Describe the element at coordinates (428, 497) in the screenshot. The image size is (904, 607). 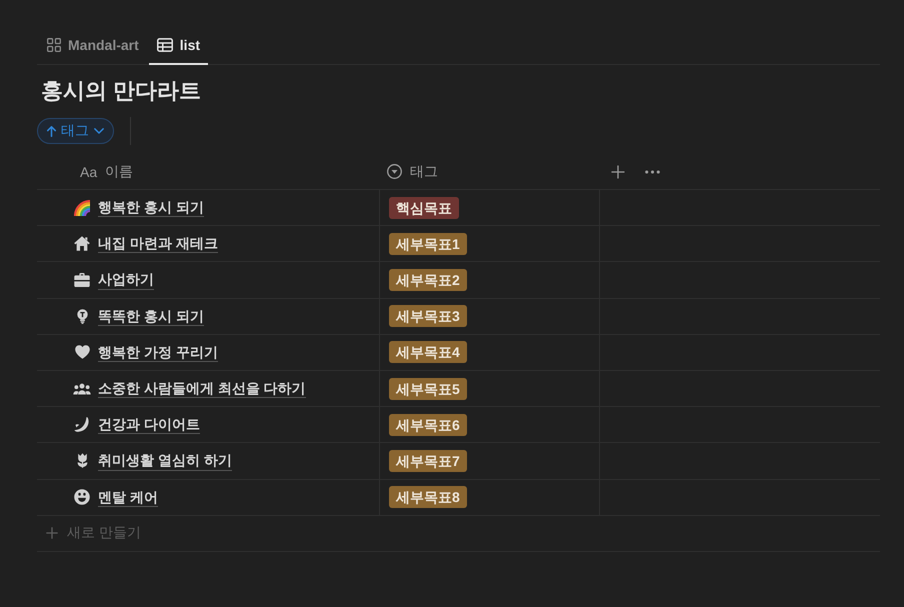
I see `select-tag: 세부목표8` at that location.